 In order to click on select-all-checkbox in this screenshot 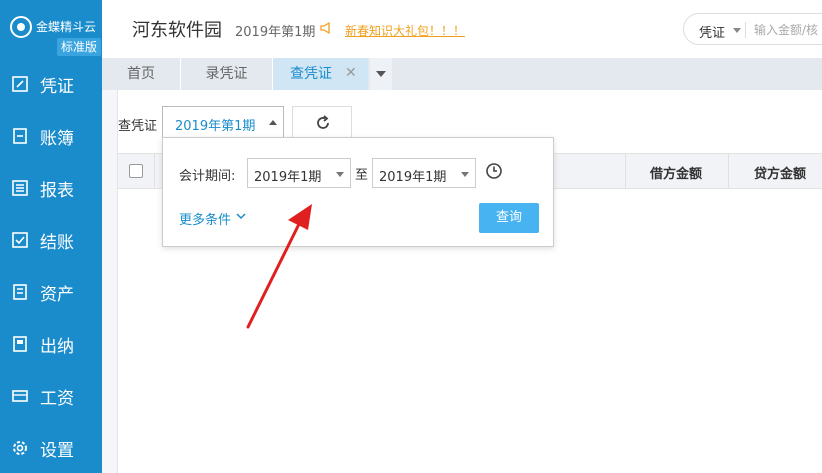, I will do `click(136, 171)`.